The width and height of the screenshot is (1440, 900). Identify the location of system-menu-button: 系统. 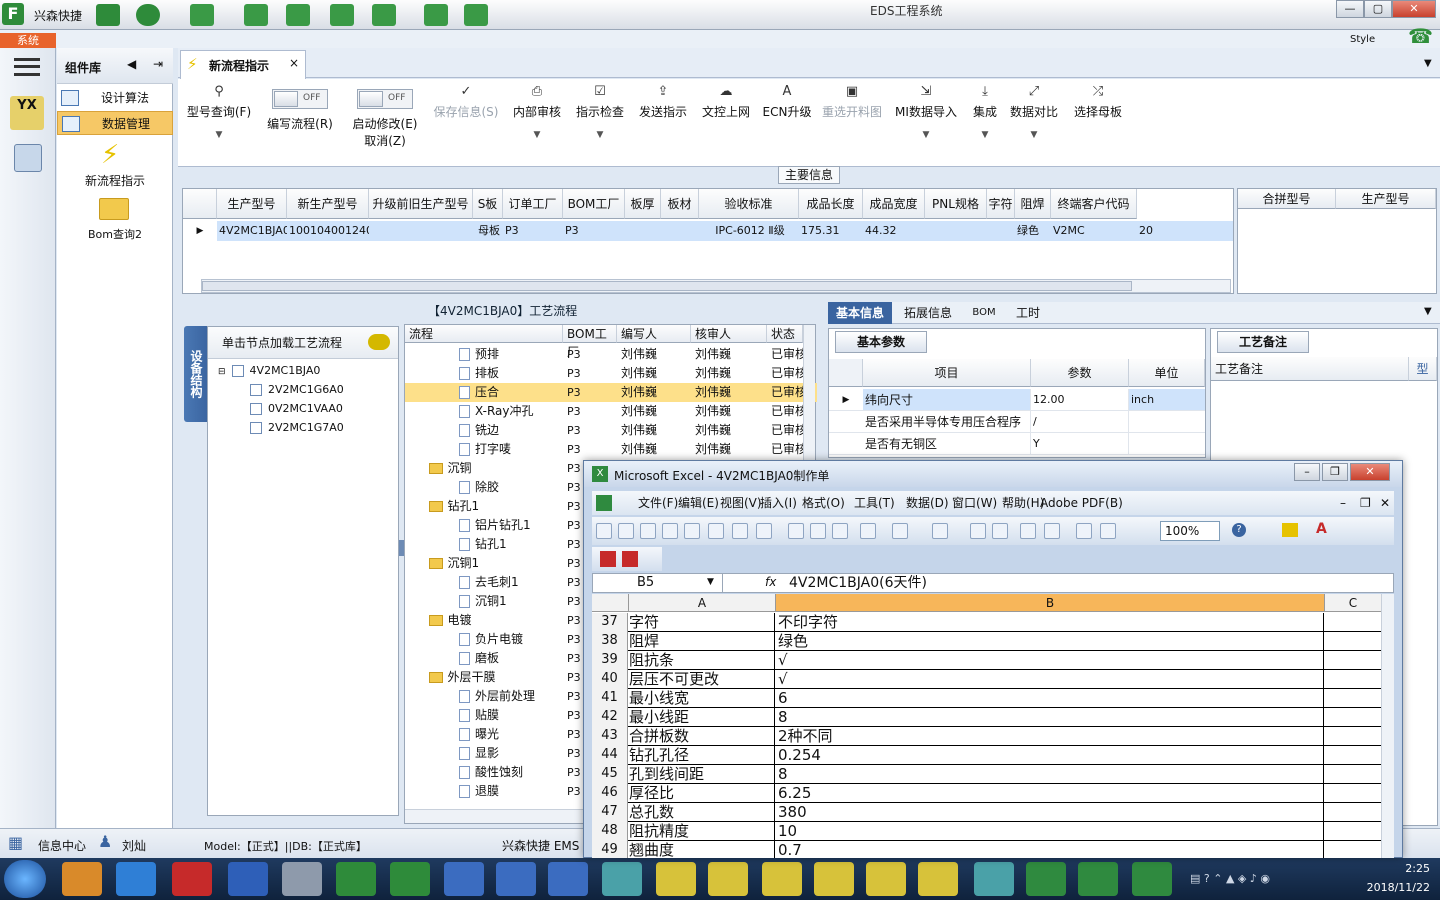
(28, 40).